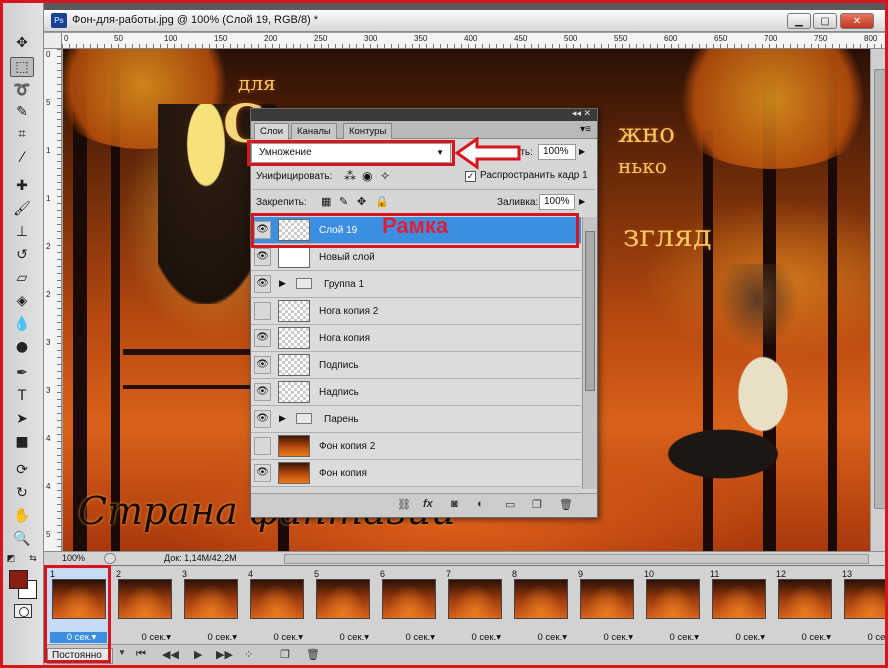 The height and width of the screenshot is (668, 888). Describe the element at coordinates (557, 202) in the screenshot. I see `fill-input: 100%` at that location.